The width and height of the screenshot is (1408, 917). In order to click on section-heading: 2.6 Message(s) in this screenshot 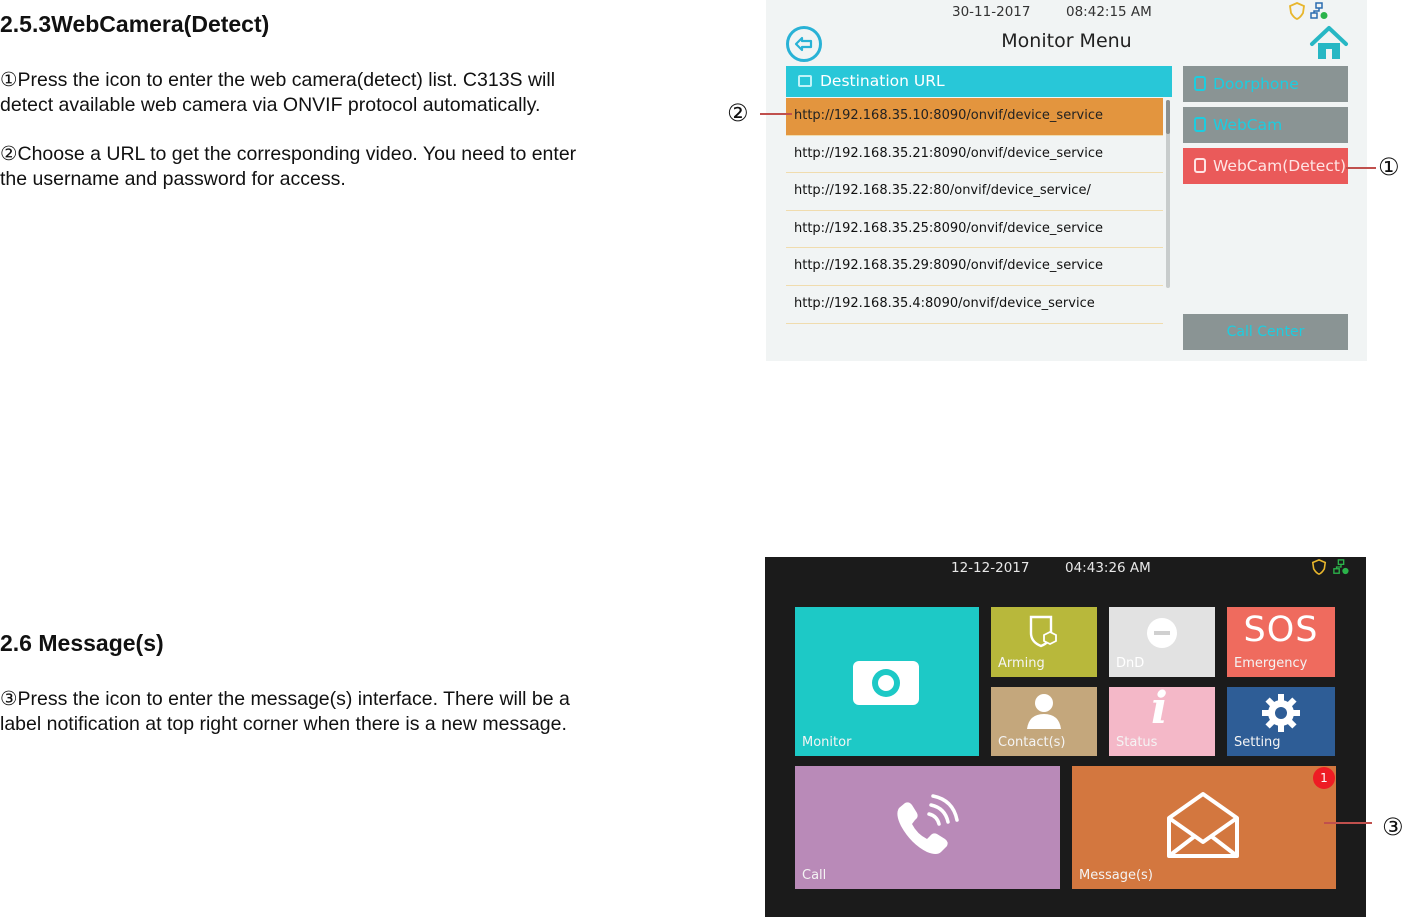, I will do `click(82, 643)`.